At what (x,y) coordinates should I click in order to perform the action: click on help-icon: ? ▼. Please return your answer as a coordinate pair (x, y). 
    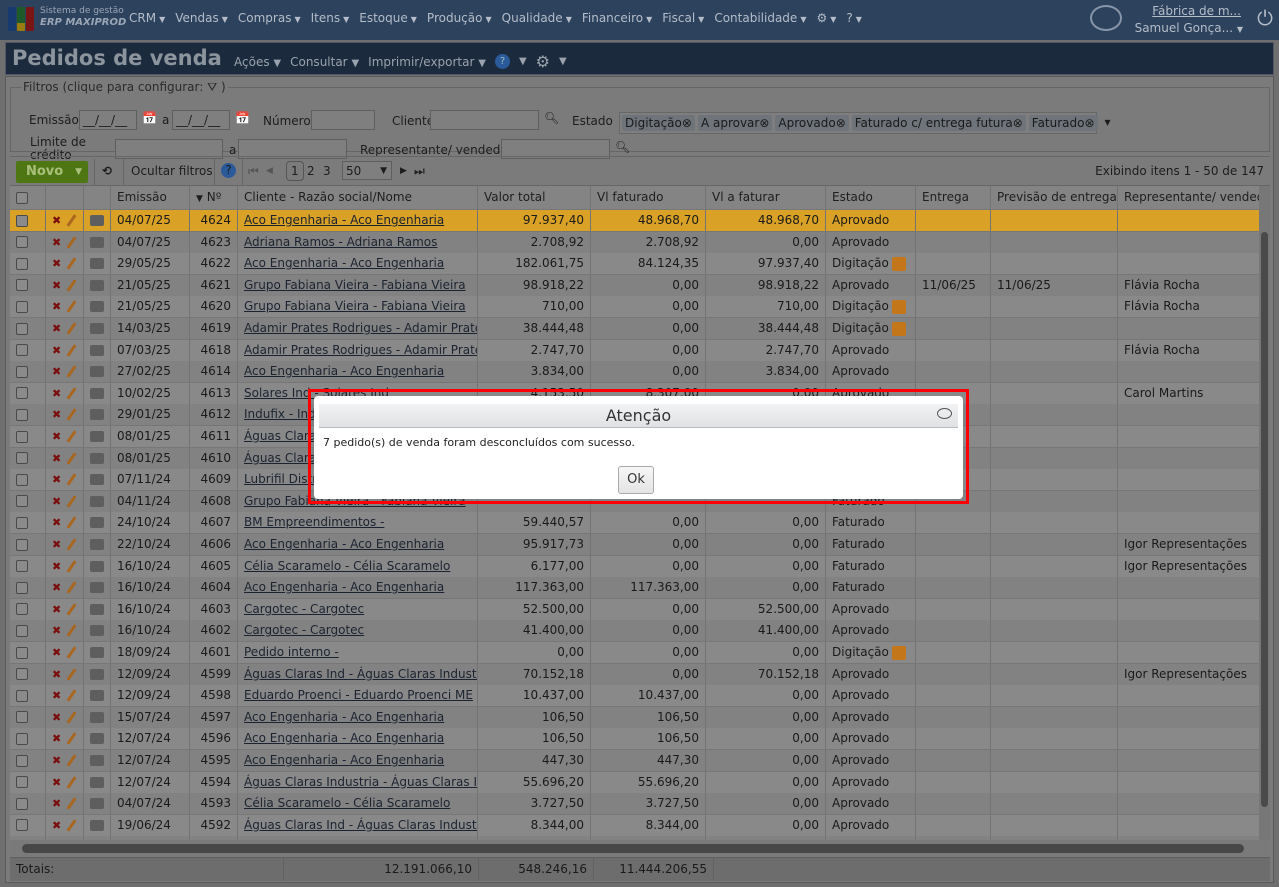
    Looking at the image, I should click on (854, 18).